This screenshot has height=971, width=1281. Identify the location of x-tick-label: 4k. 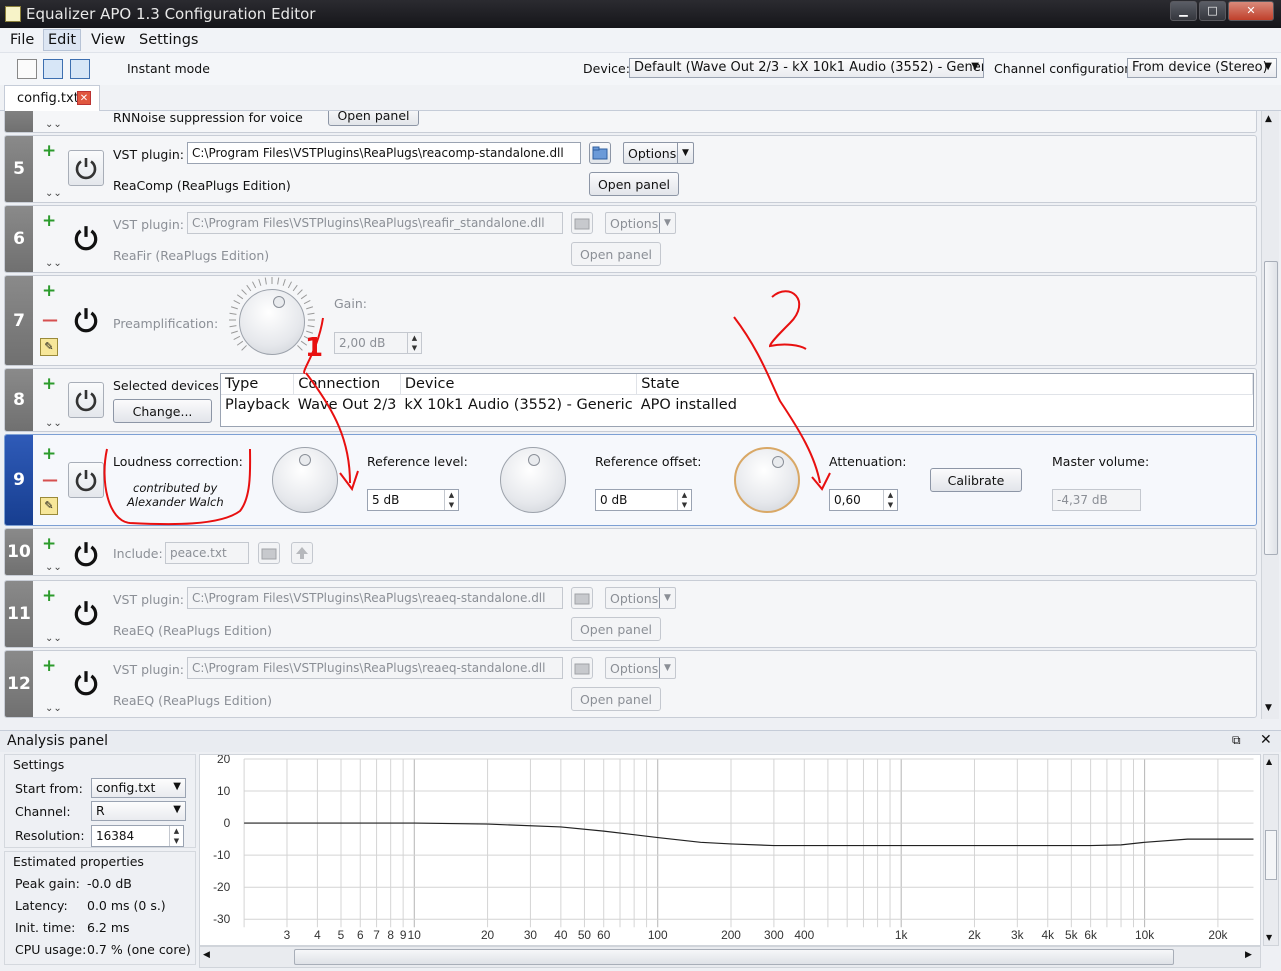
(1047, 935).